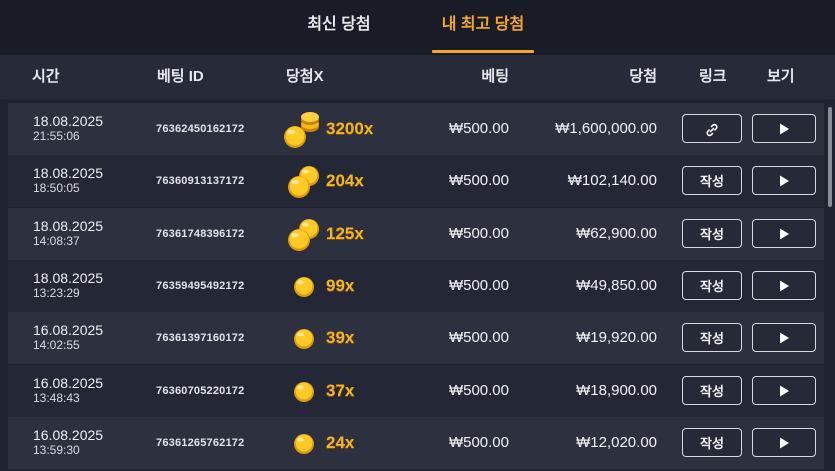 Image resolution: width=835 pixels, height=471 pixels. I want to click on row-win-amount: ₩49,850.00, so click(616, 285).